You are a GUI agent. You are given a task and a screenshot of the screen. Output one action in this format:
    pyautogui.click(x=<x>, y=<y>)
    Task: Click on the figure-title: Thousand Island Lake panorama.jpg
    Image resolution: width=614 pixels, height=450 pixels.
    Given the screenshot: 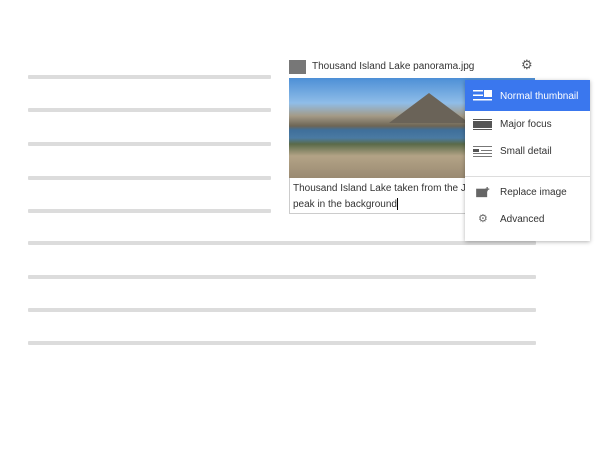 What is the action you would take?
    pyautogui.click(x=393, y=66)
    